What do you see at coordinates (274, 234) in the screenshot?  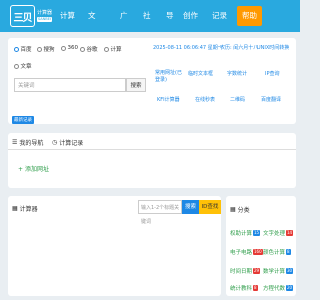 I see `category-name: 文字处理` at bounding box center [274, 234].